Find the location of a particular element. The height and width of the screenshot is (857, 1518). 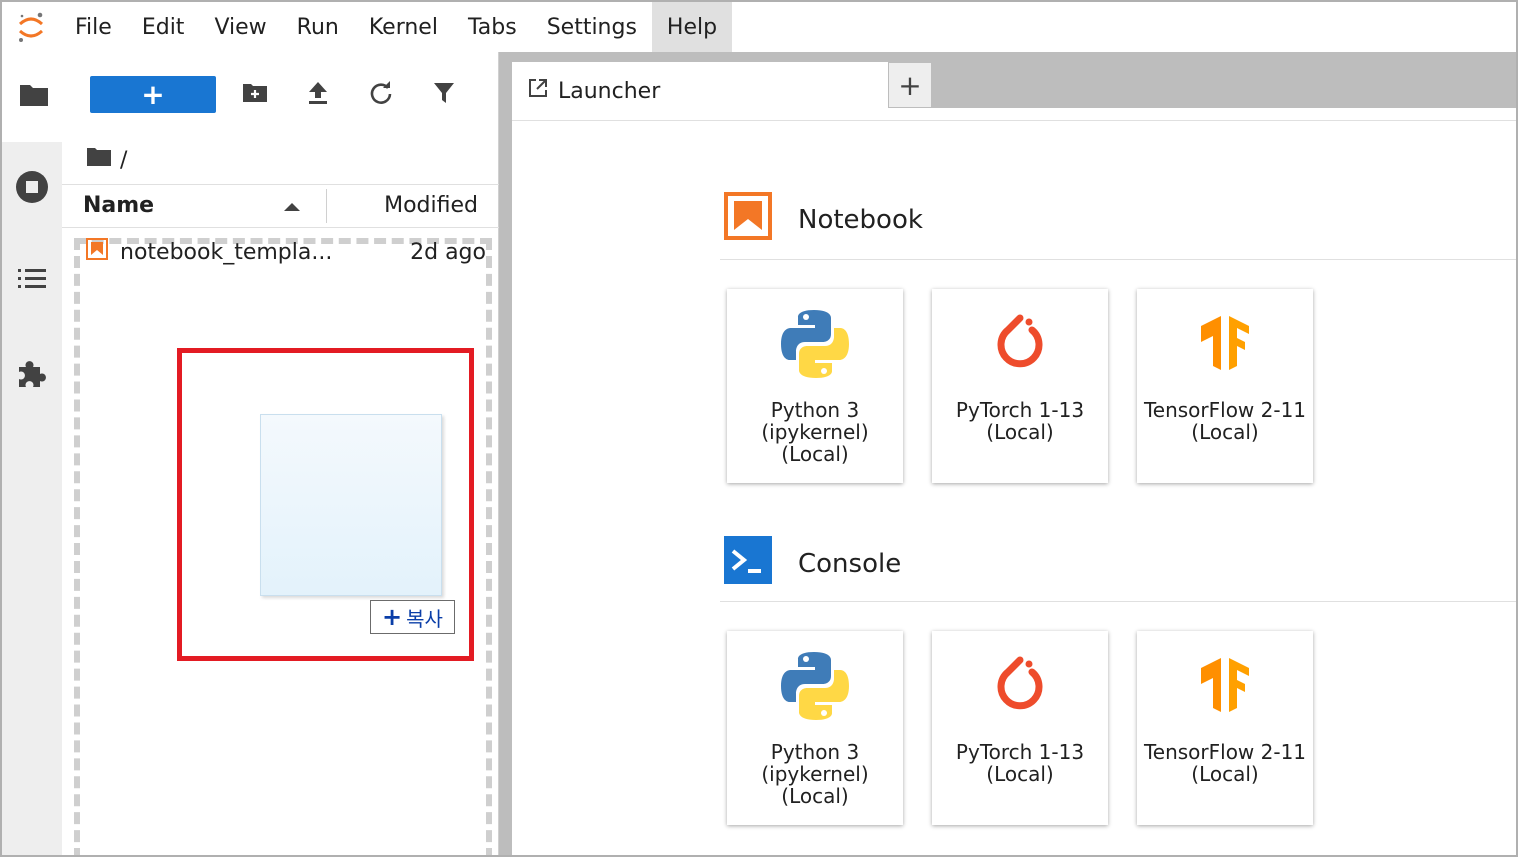

modified-column-header: Modified is located at coordinates (431, 205).